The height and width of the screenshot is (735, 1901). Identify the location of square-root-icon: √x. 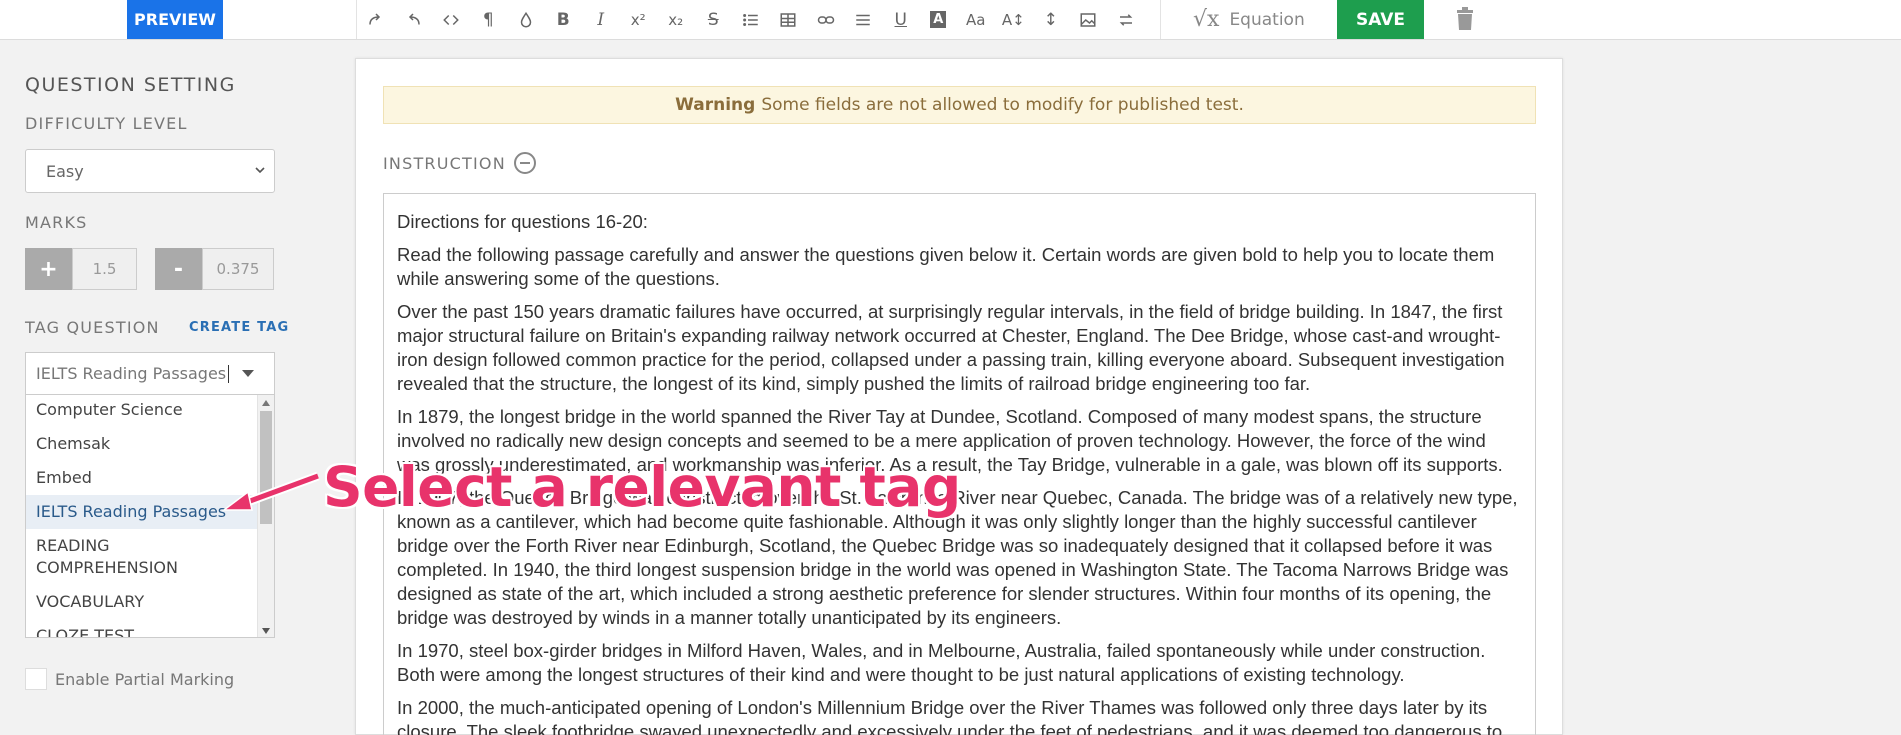
(1206, 19).